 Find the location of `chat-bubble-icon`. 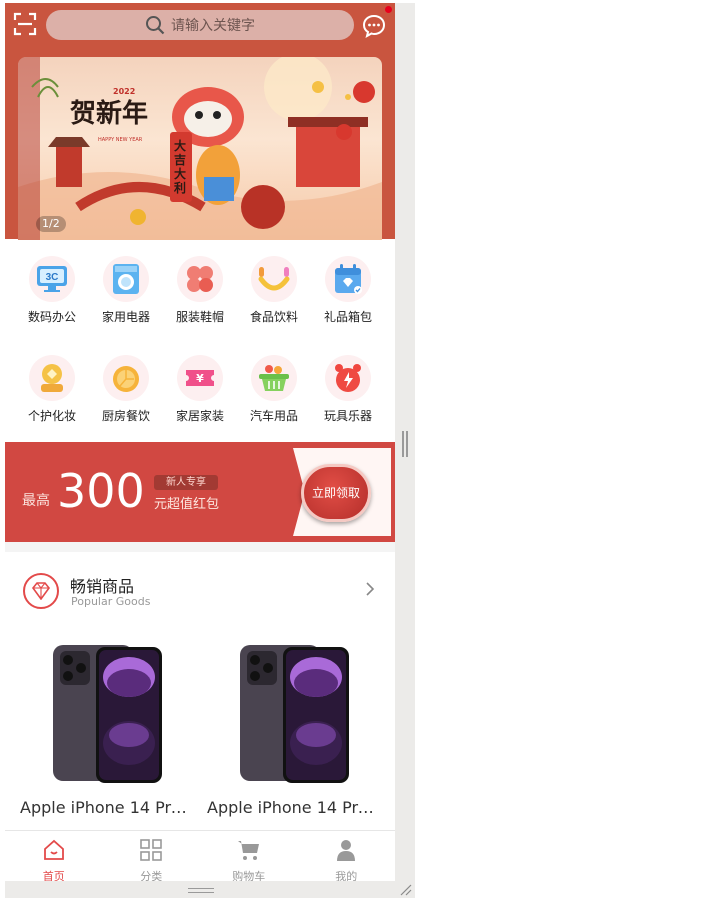

chat-bubble-icon is located at coordinates (374, 26).